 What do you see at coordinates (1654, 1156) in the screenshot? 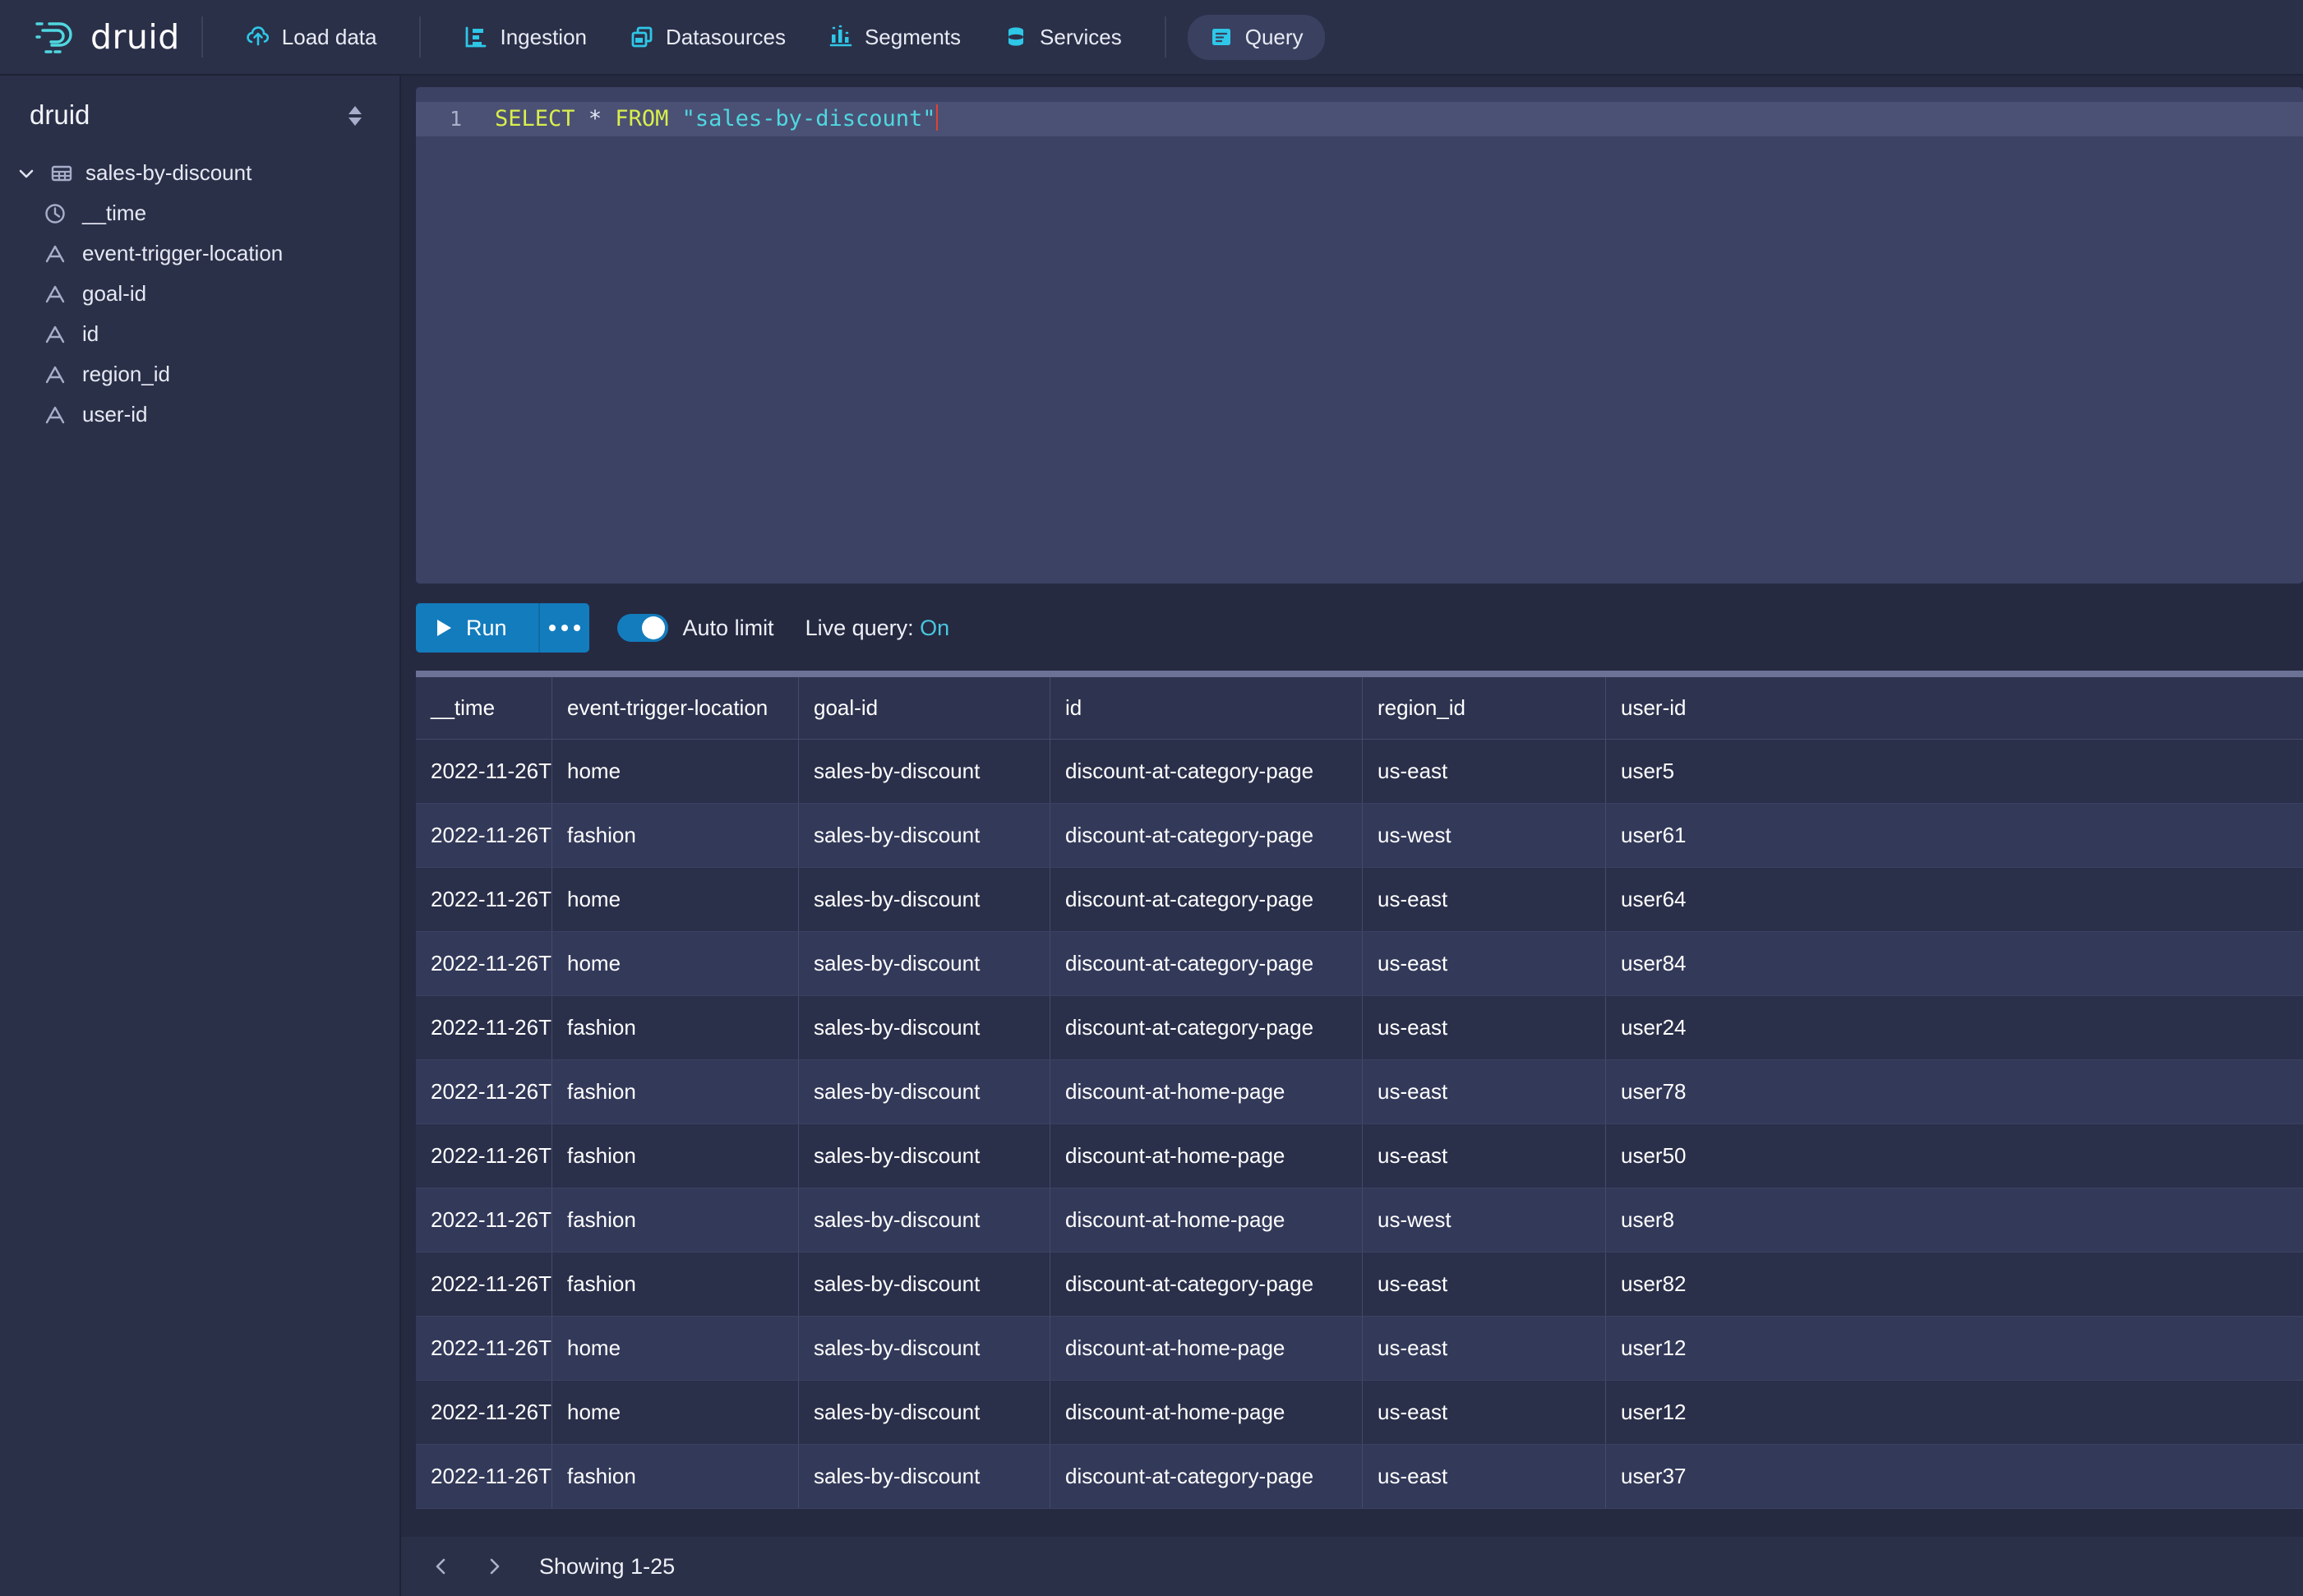
I see `cell-user-id: user50` at bounding box center [1654, 1156].